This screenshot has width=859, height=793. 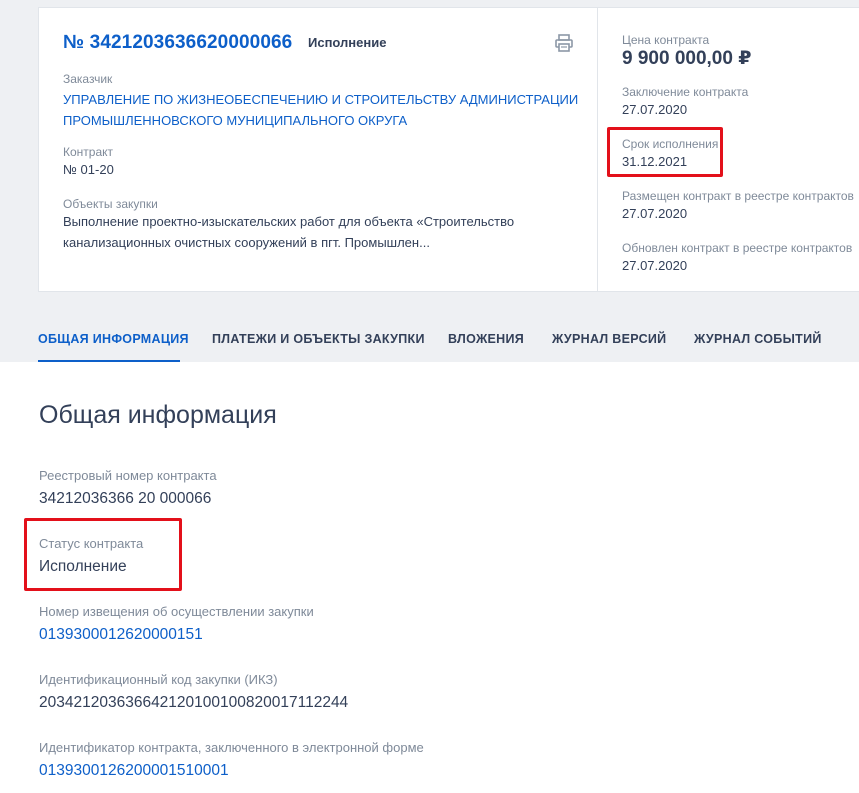 What do you see at coordinates (486, 339) in the screenshot?
I see `tab-attachments: ВЛОЖЕНИЯ` at bounding box center [486, 339].